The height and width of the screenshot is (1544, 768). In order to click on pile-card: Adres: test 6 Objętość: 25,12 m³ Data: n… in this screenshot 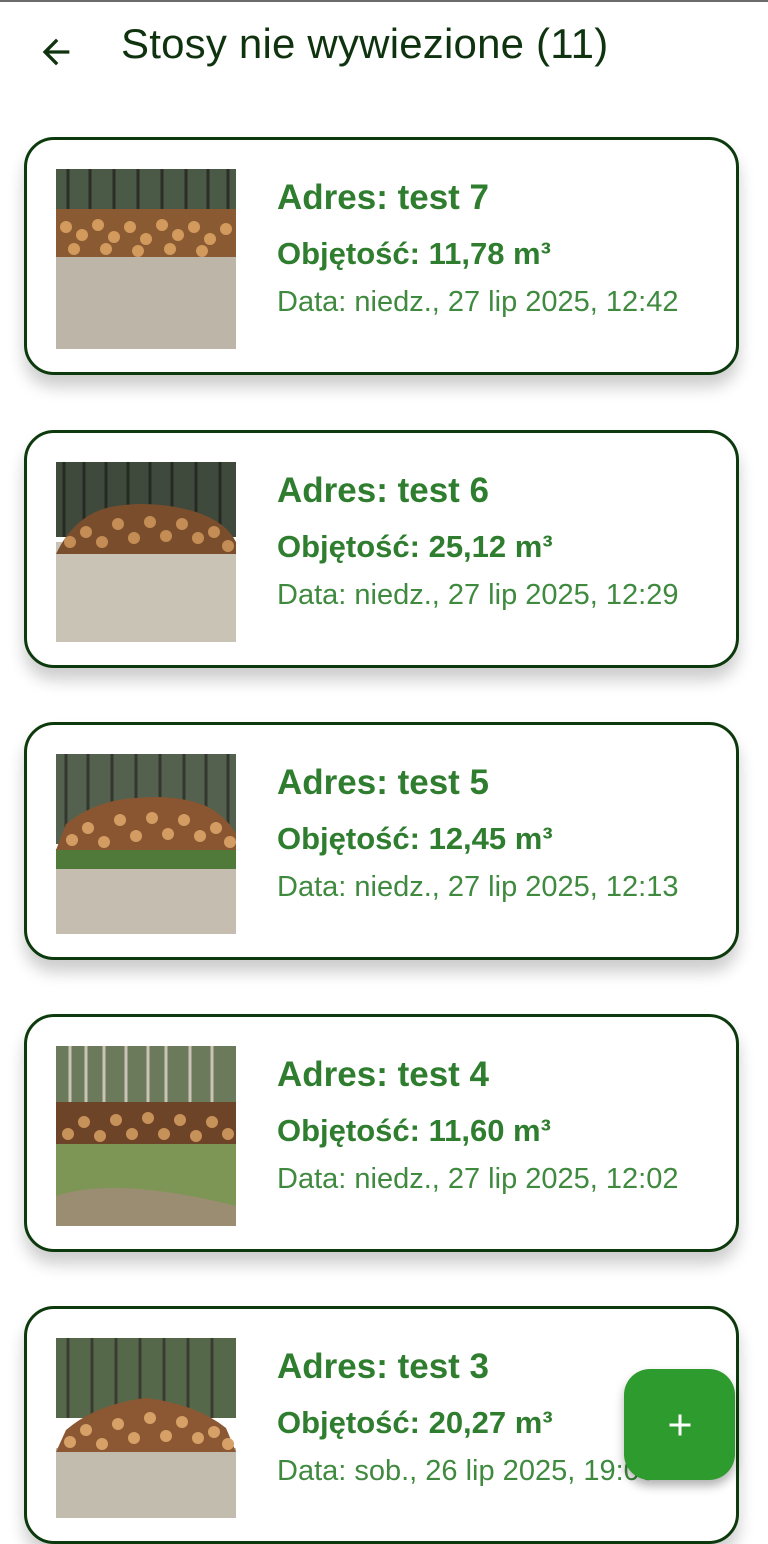, I will do `click(381, 549)`.